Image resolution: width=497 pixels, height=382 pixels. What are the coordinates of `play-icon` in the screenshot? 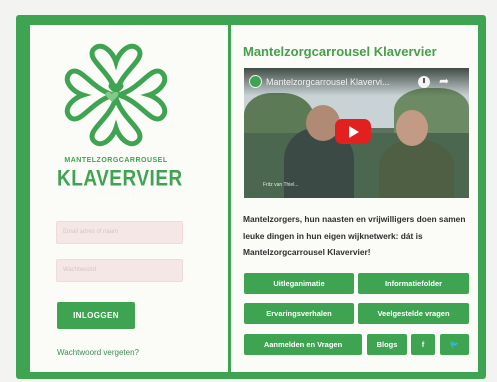 It's located at (353, 131).